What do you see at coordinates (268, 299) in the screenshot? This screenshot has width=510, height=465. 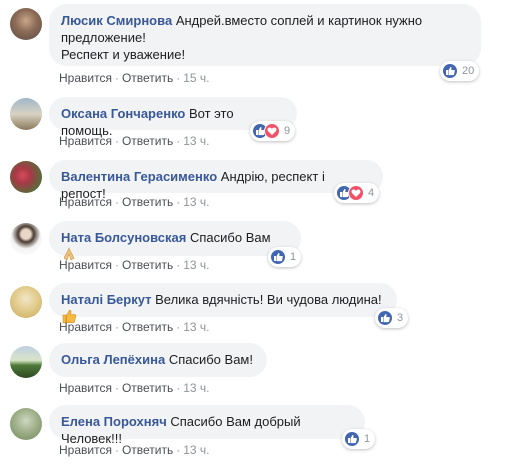 I see `comment-text: Велика вдячність! Ви чудова людина!` at bounding box center [268, 299].